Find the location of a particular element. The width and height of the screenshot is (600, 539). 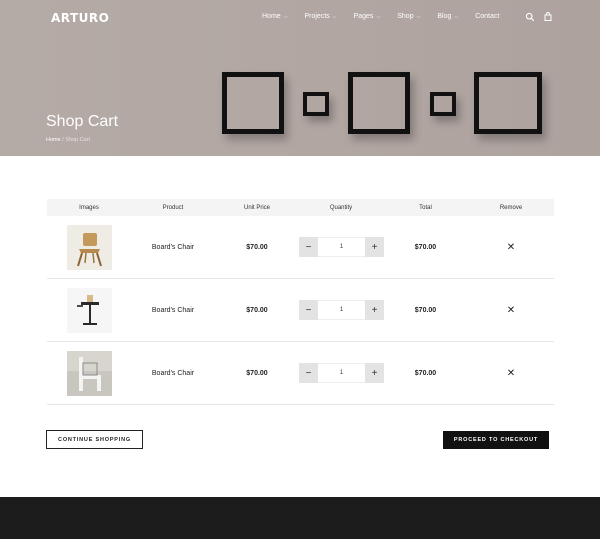

logo-text: ARTURO is located at coordinates (80, 18).